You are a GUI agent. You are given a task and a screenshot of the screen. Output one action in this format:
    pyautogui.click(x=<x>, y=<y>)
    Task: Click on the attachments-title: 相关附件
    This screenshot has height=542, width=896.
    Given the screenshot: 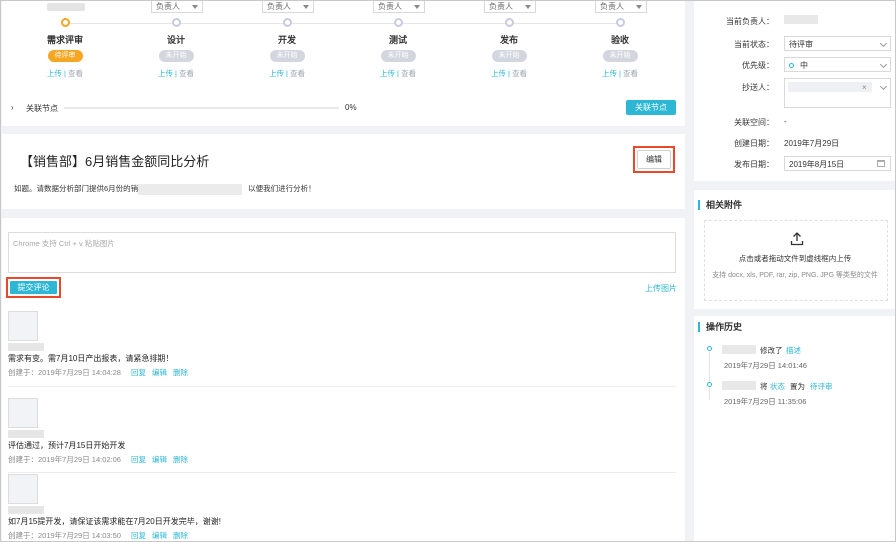 What is the action you would take?
    pyautogui.click(x=720, y=205)
    